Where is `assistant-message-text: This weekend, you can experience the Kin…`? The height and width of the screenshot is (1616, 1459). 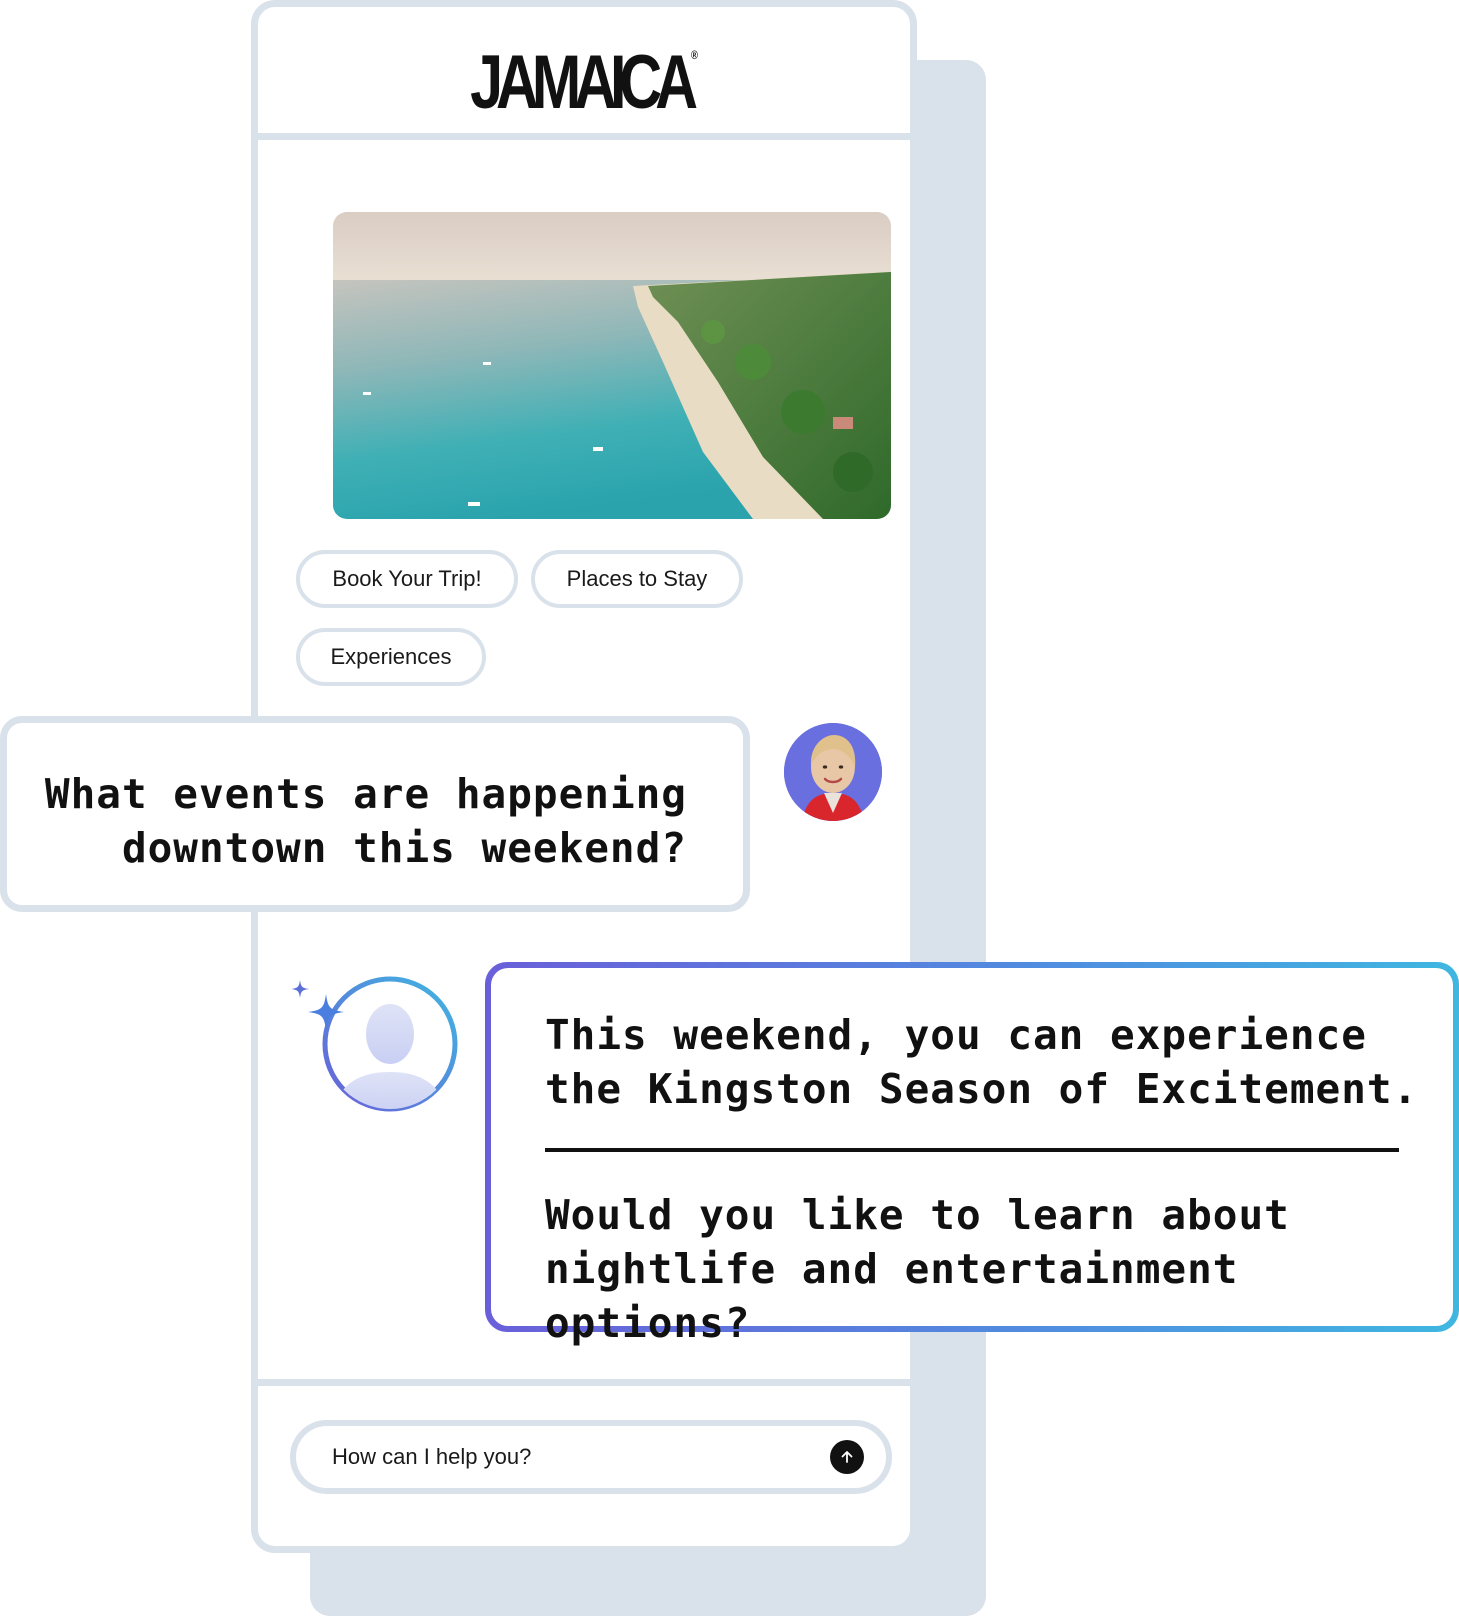 assistant-message-text: This weekend, you can experience the Kin… is located at coordinates (982, 1062).